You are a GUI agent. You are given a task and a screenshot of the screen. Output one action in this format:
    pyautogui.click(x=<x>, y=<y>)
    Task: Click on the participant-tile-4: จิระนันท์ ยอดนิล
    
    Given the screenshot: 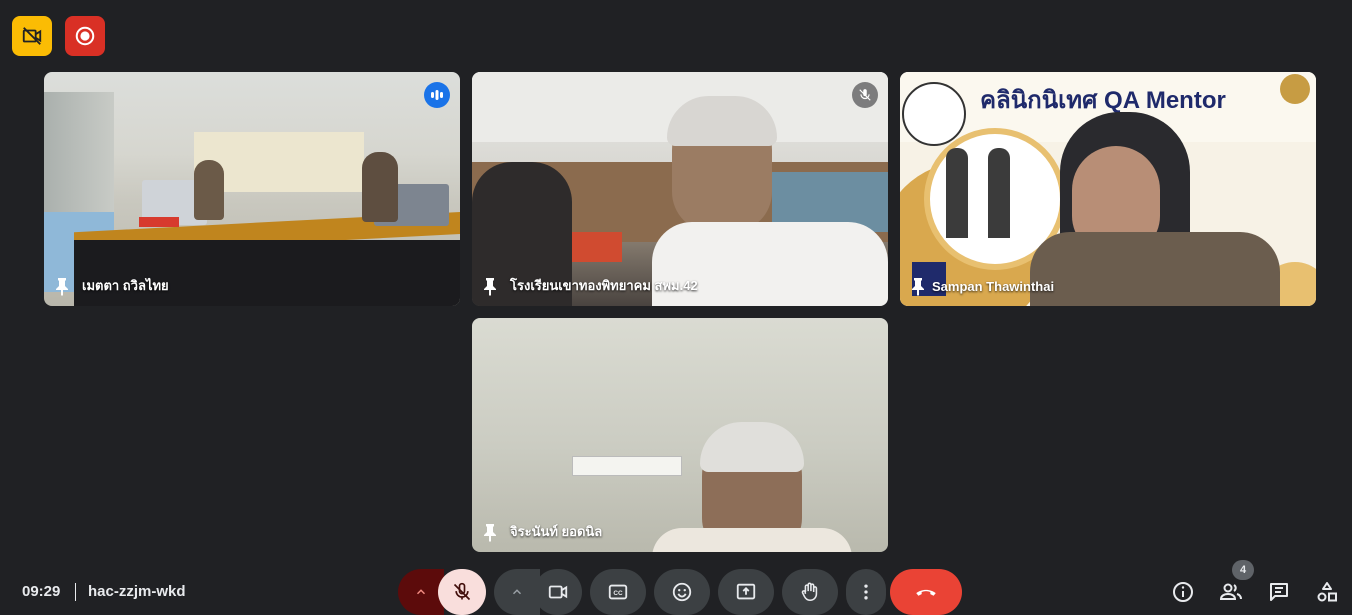 What is the action you would take?
    pyautogui.click(x=680, y=435)
    